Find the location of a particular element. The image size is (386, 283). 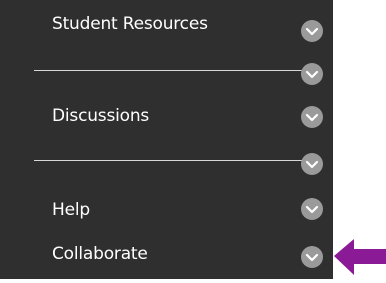

menu-item-collaborate: Collaborate is located at coordinates (166, 254).